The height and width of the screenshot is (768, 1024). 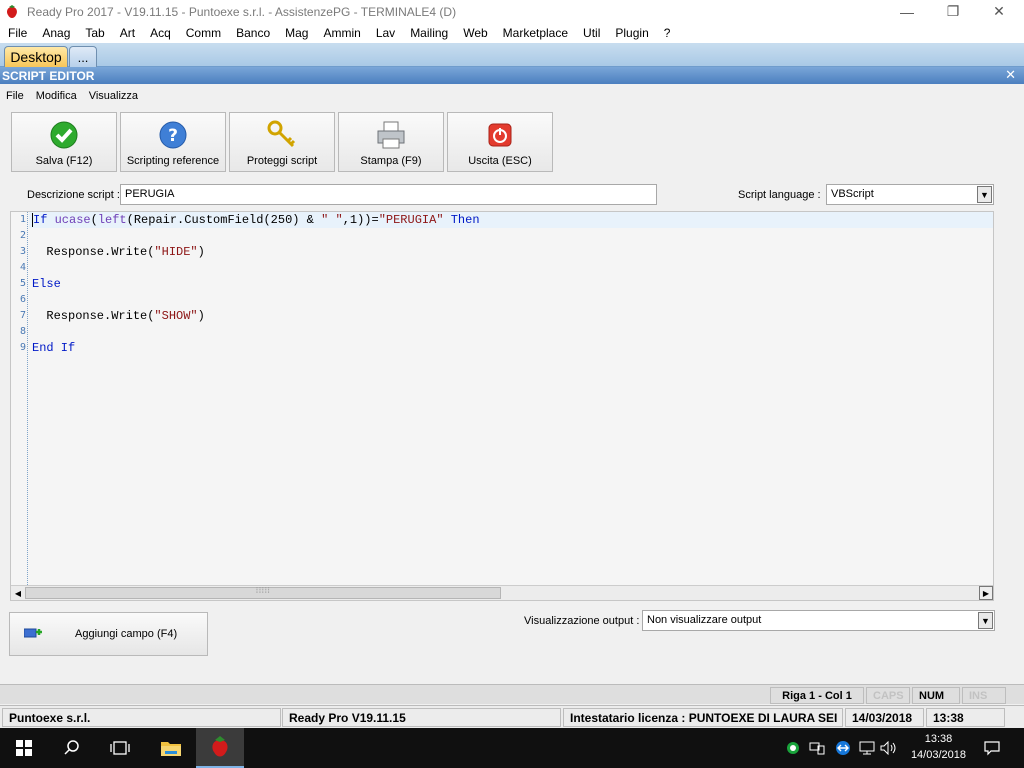 I want to click on code-line-7: Response.Write("SHOW"), so click(x=118, y=316).